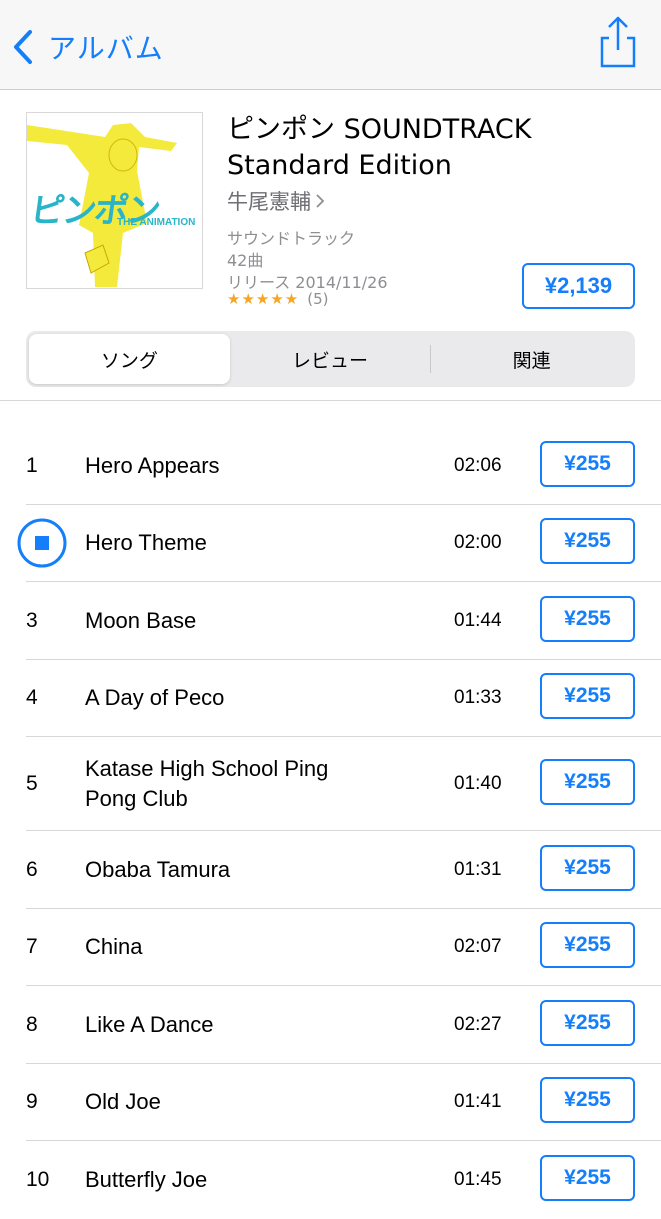 This screenshot has width=661, height=1219. Describe the element at coordinates (158, 869) in the screenshot. I see `track-name: Obaba Tamura` at that location.